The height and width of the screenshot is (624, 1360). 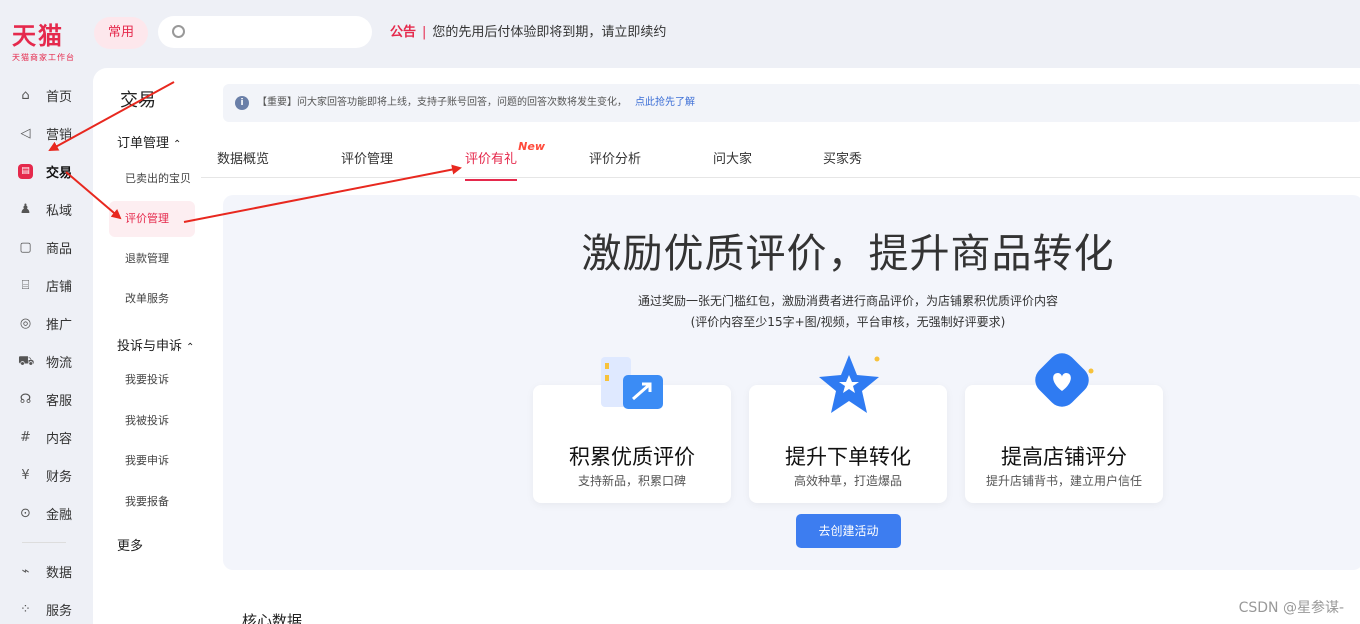 What do you see at coordinates (847, 301) in the screenshot?
I see `hero-description: 通过奖励一张无门槛红包，激励消费者进行商品评价，为店铺累积优质评价内容` at bounding box center [847, 301].